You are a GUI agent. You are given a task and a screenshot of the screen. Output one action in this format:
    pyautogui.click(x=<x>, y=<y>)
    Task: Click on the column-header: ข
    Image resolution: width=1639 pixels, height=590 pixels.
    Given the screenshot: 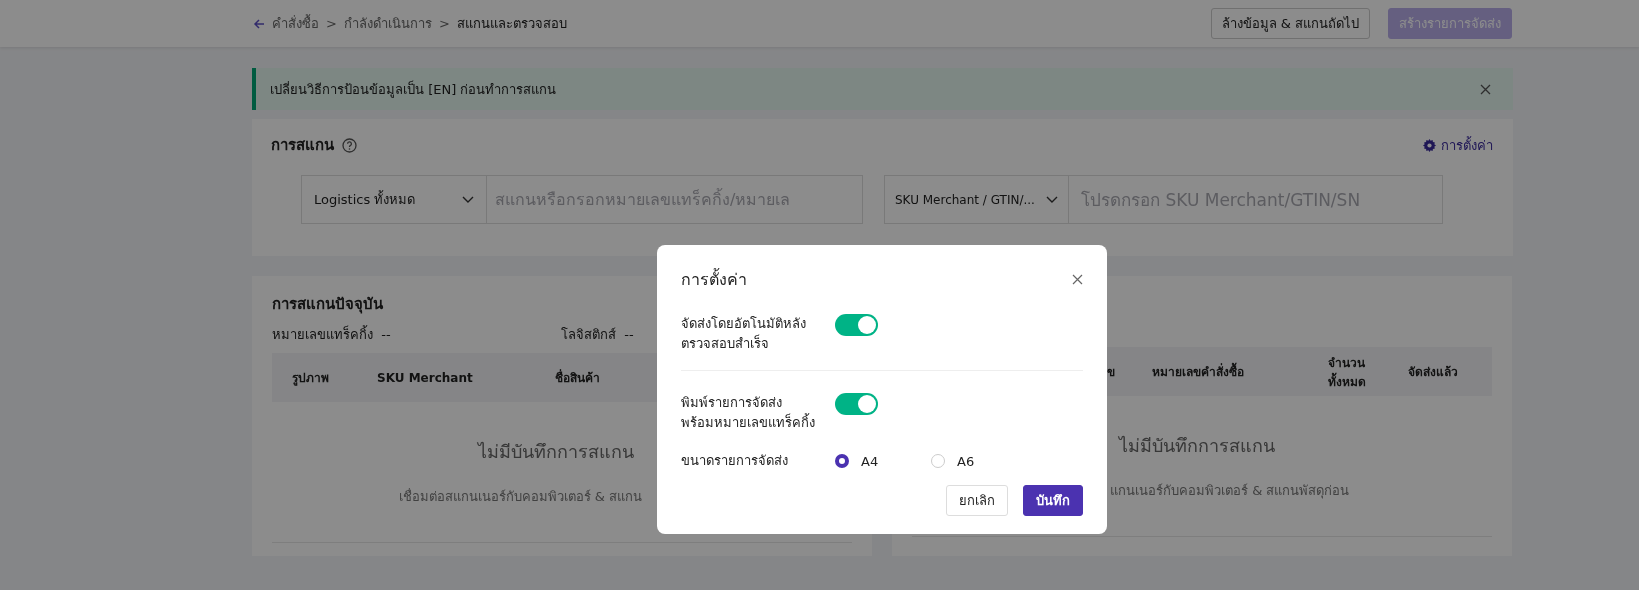 What is the action you would take?
    pyautogui.click(x=1111, y=372)
    